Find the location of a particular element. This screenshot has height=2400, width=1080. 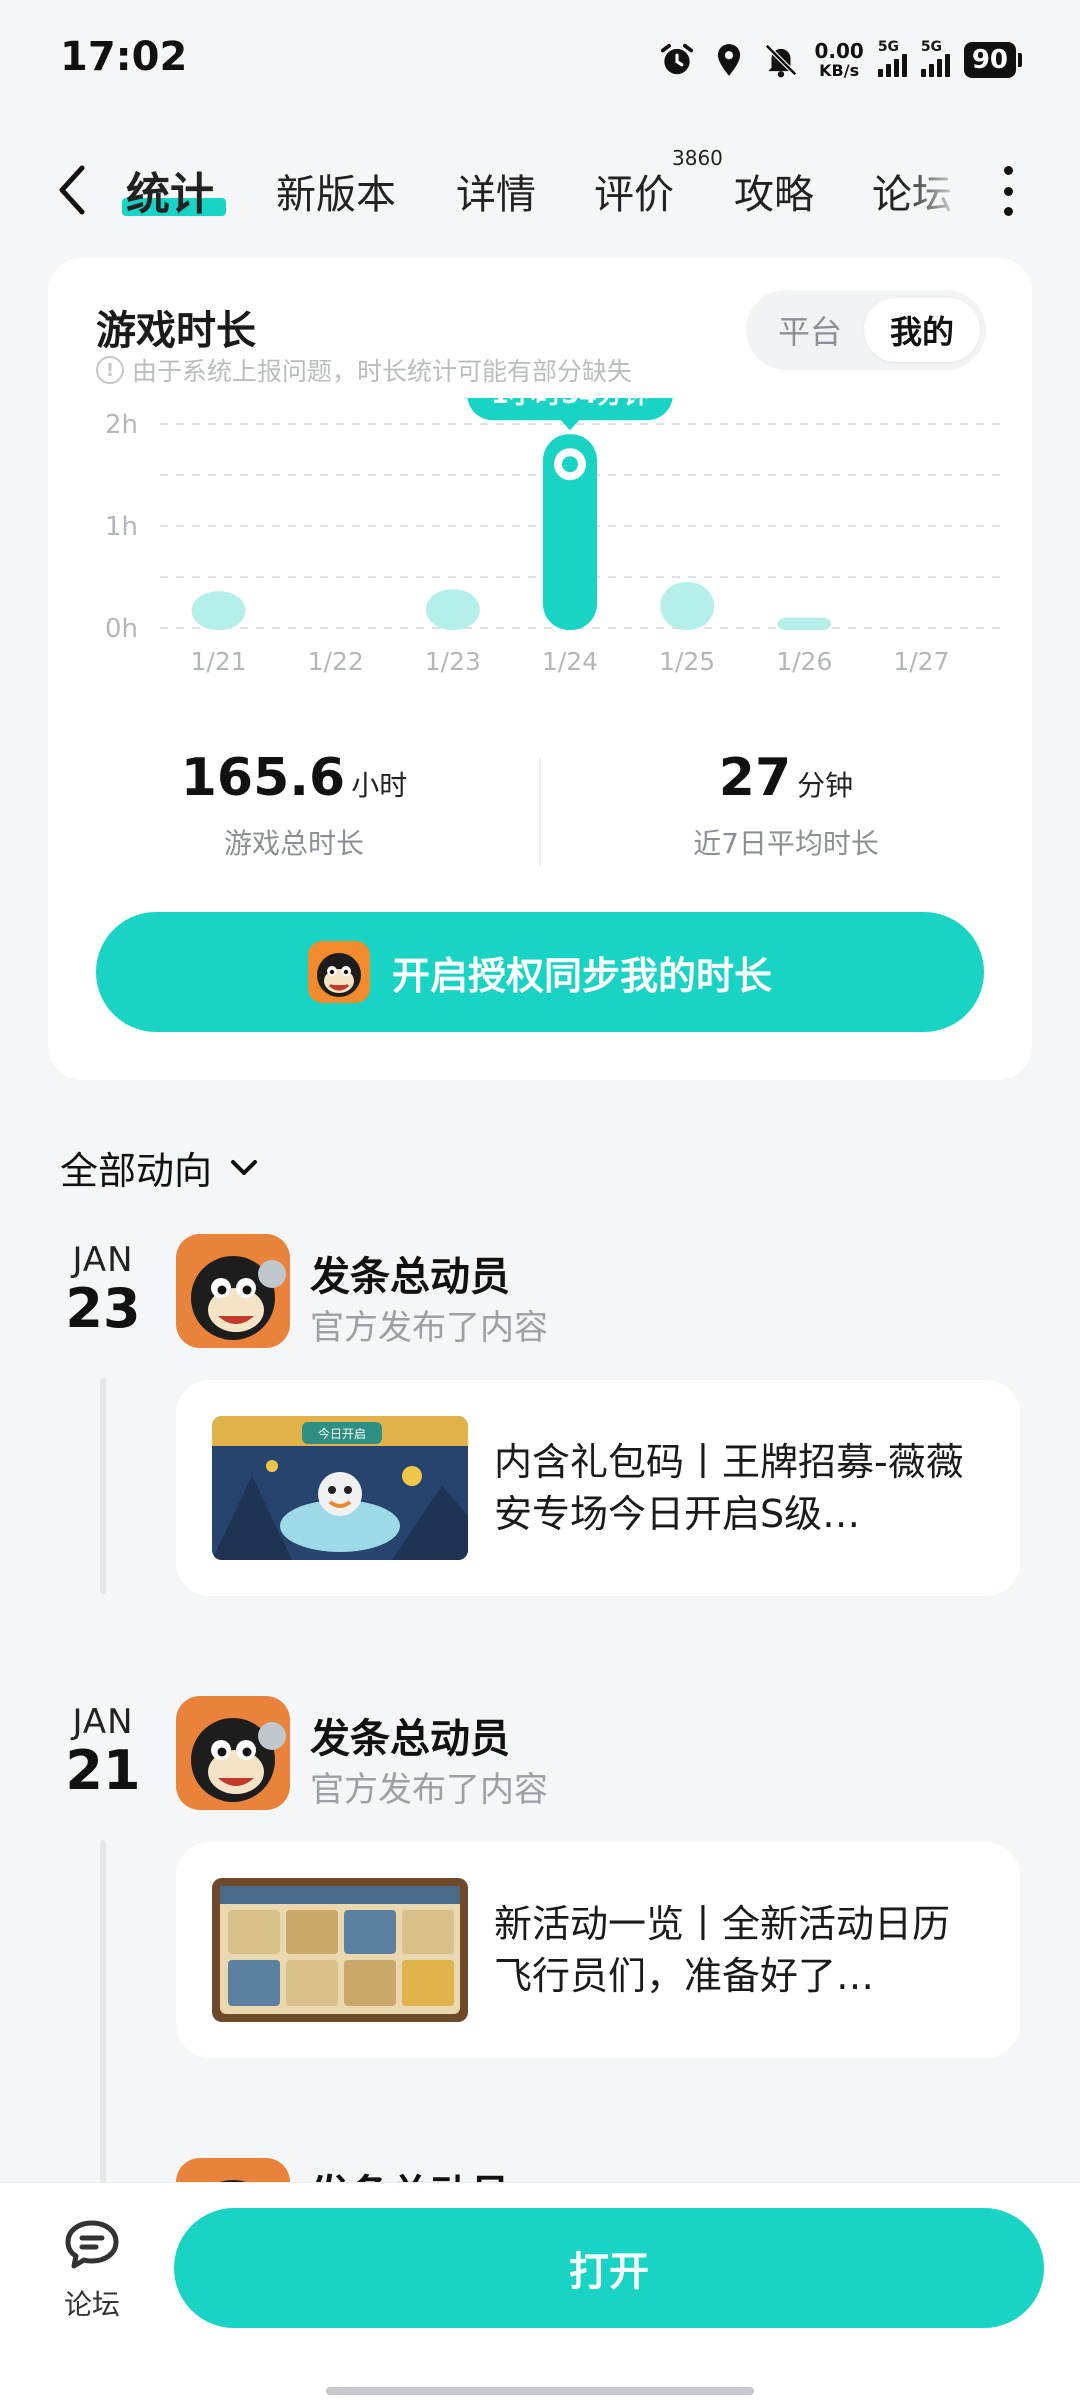

signal-5g-2-icon: 5G is located at coordinates (935, 58).